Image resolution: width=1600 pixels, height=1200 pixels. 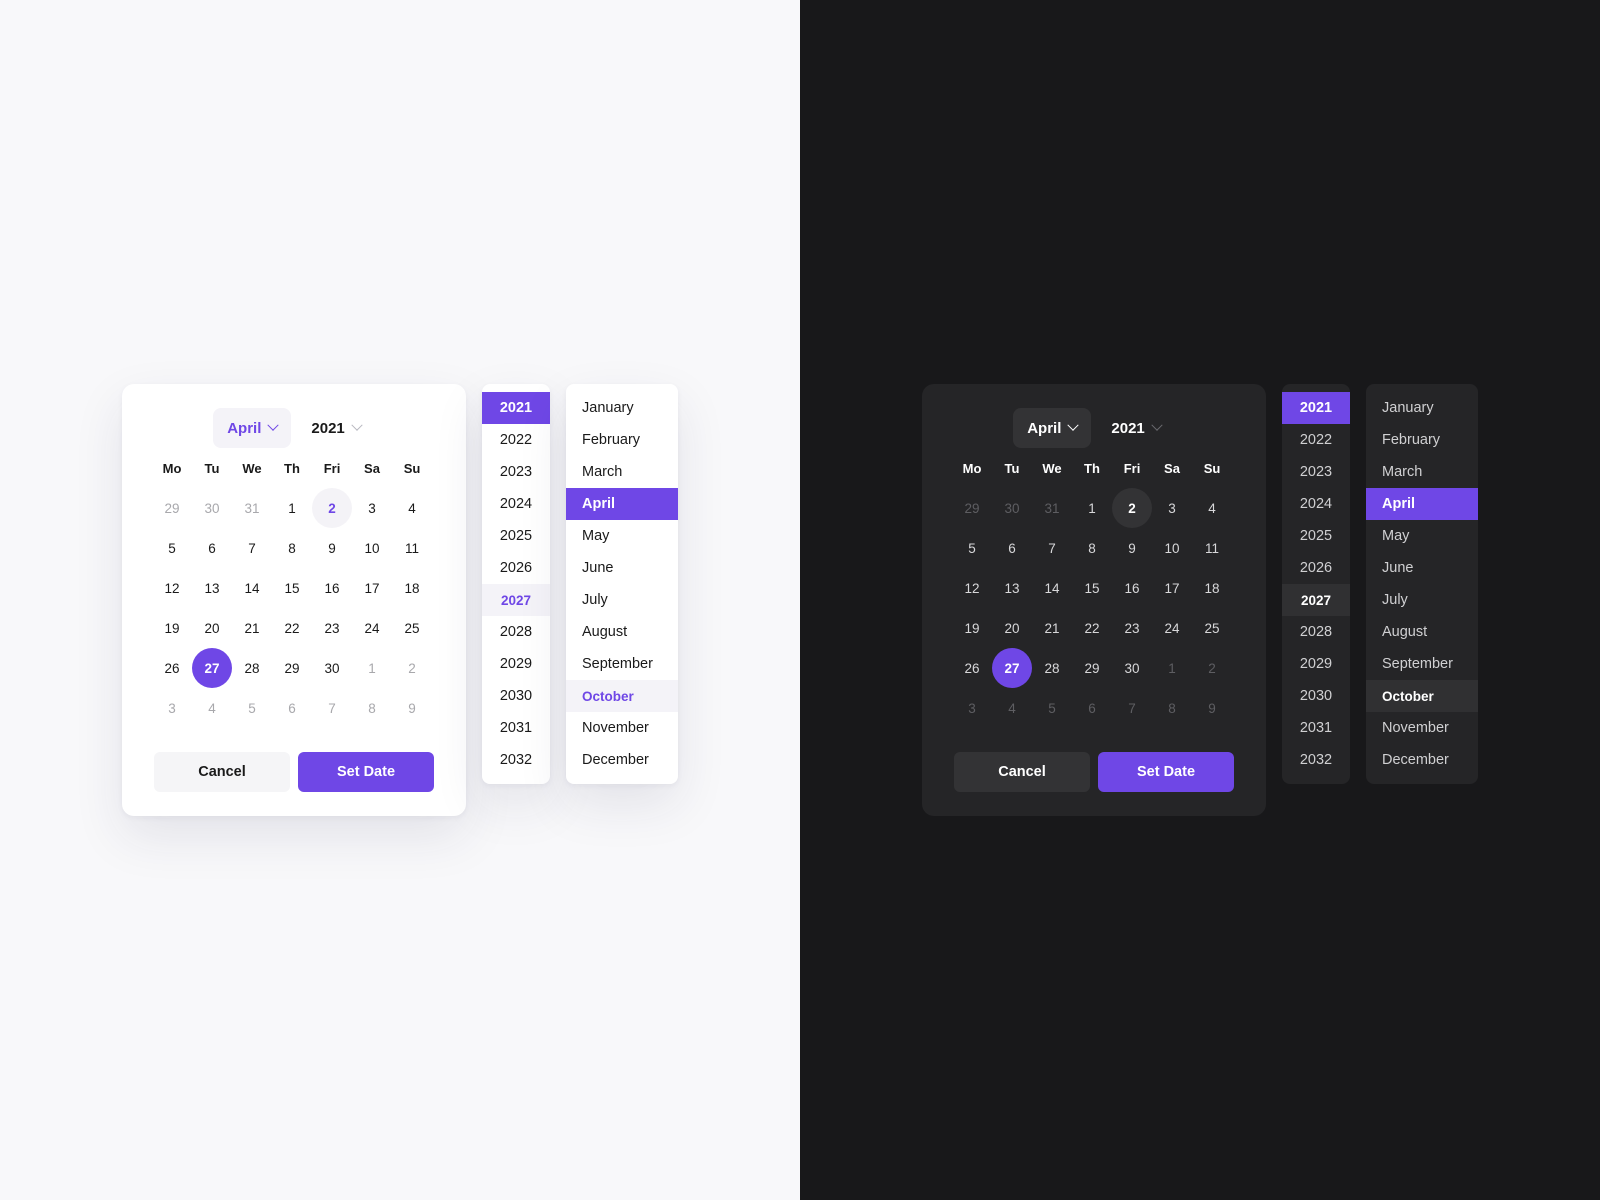 What do you see at coordinates (1012, 668) in the screenshot?
I see `day-cell-selected: 27` at bounding box center [1012, 668].